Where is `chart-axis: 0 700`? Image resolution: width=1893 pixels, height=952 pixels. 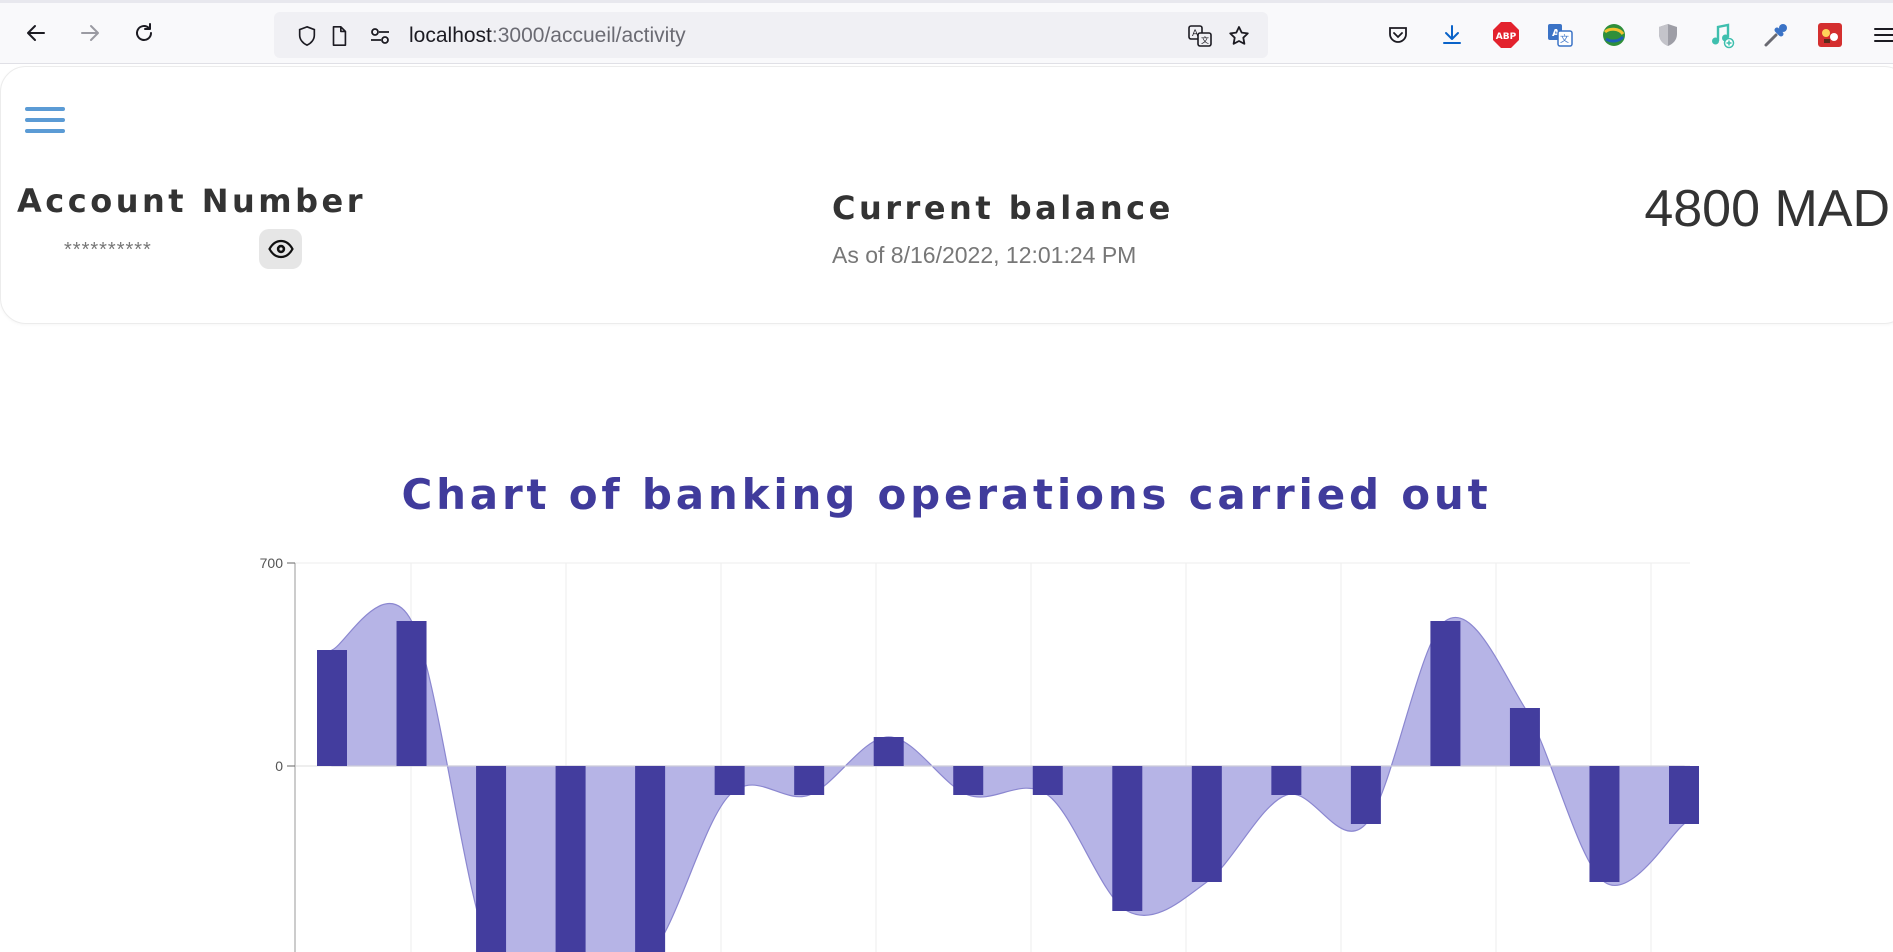
chart-axis: 0 700 is located at coordinates (278, 753).